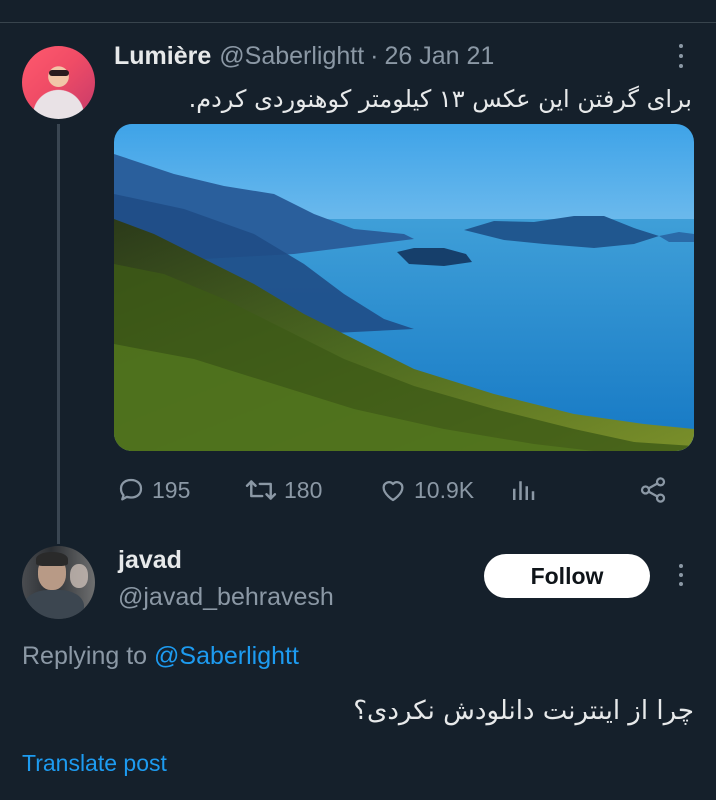 The width and height of the screenshot is (716, 800). Describe the element at coordinates (261, 490) in the screenshot. I see `retweet-icon` at that location.